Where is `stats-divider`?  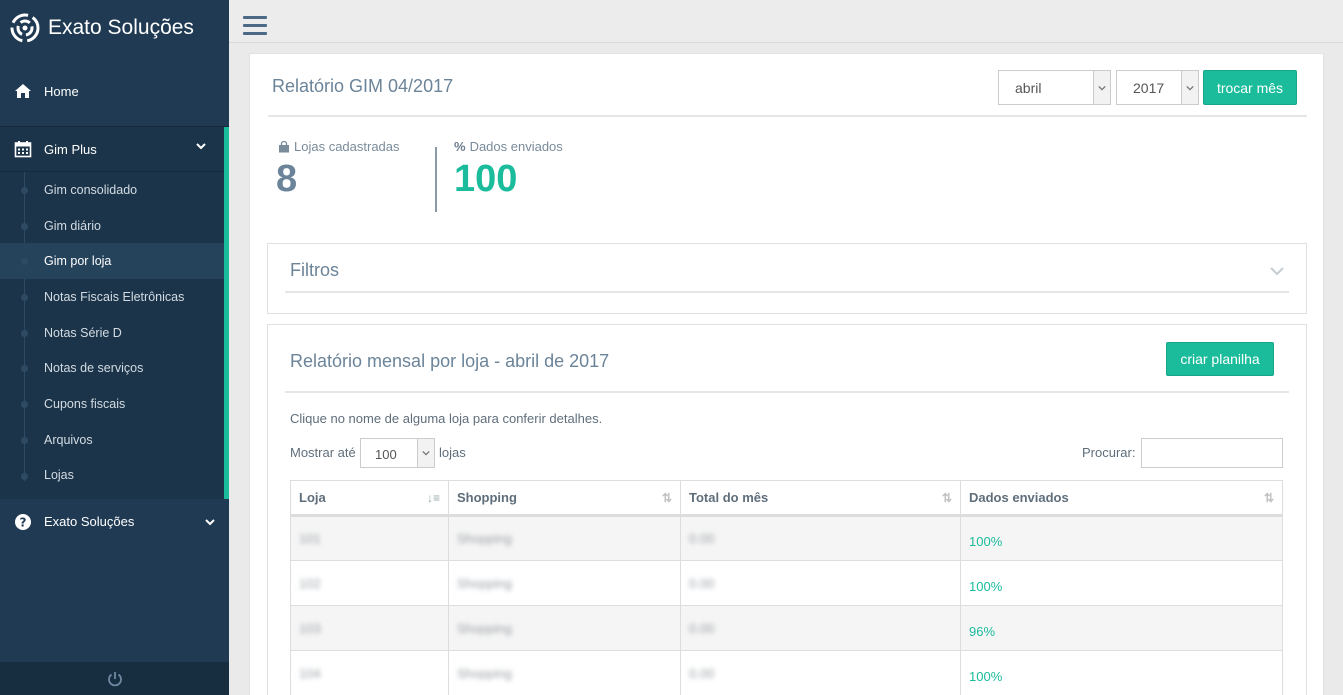
stats-divider is located at coordinates (436, 179).